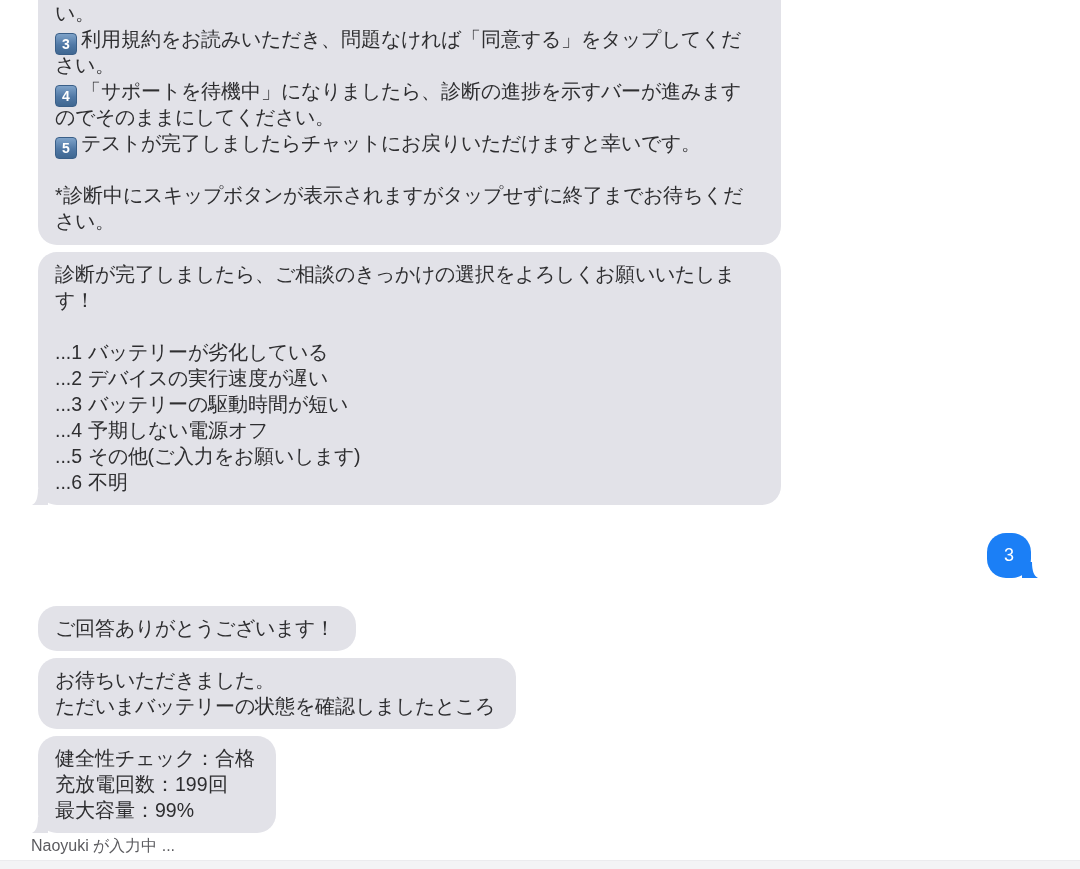 The image size is (1080, 869). What do you see at coordinates (192, 378) in the screenshot?
I see `message-text: ...2 デバイスの実行速度が遅い` at bounding box center [192, 378].